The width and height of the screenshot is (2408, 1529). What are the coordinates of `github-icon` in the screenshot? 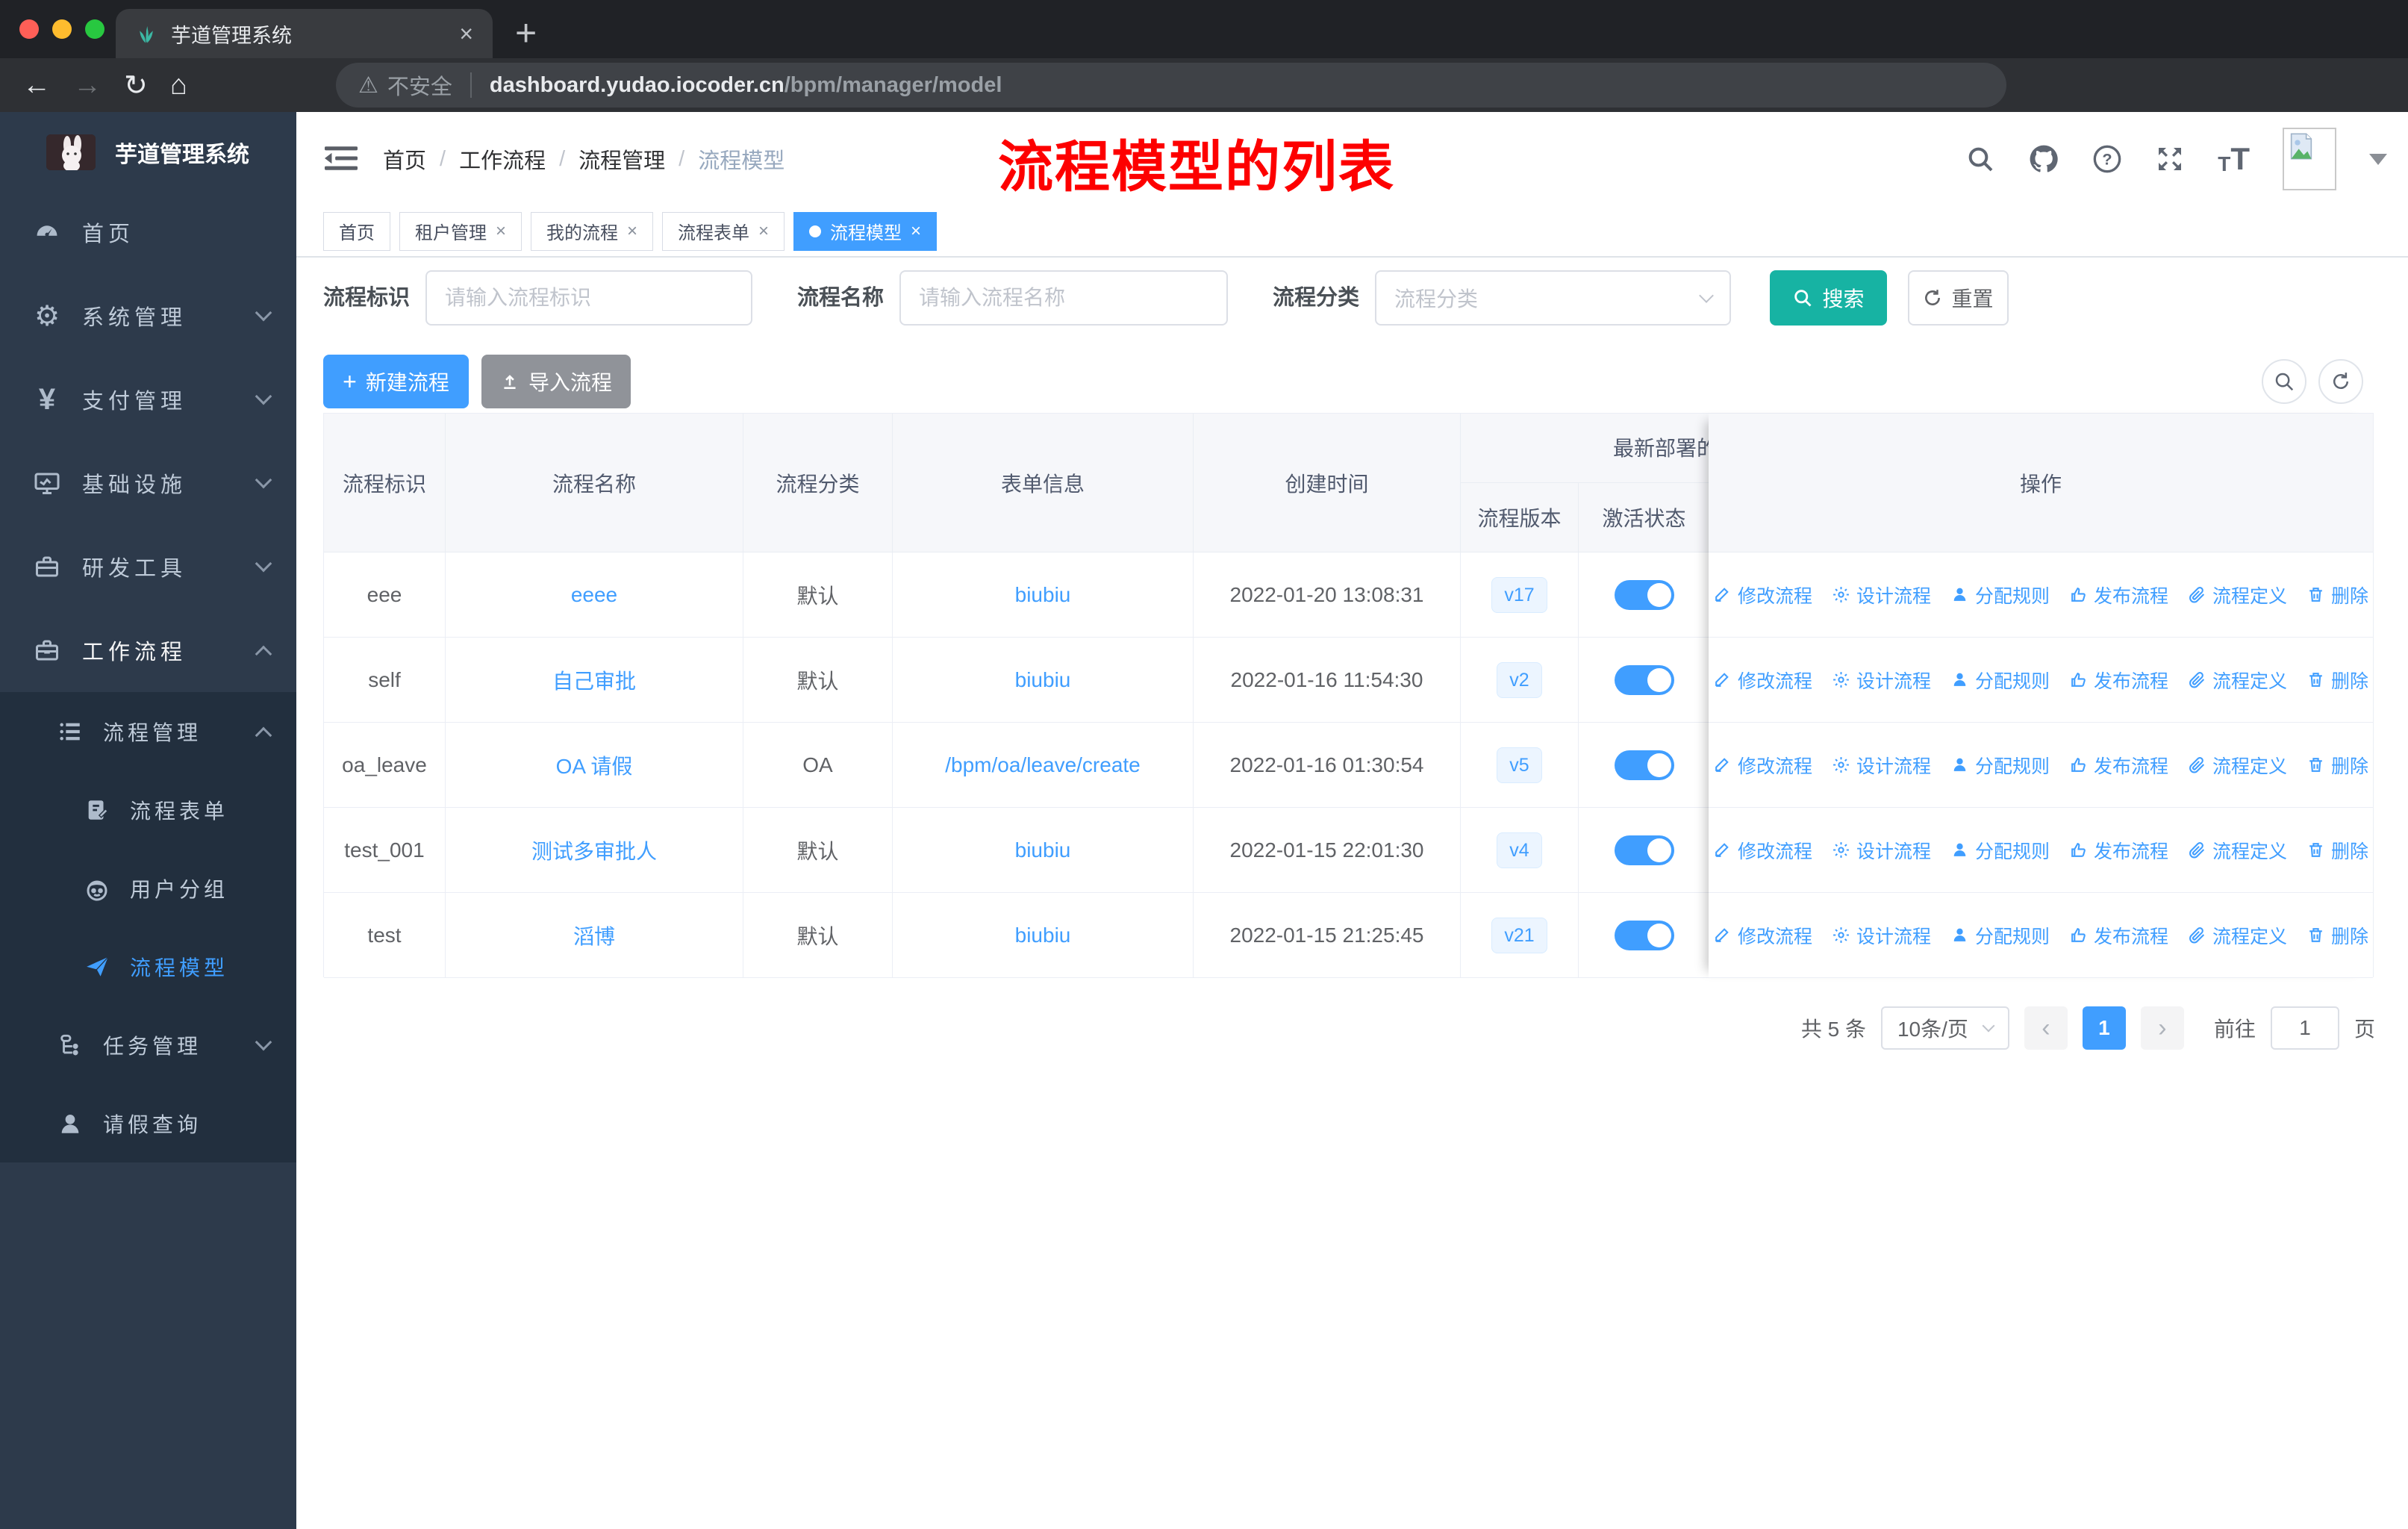 It's located at (2043, 159).